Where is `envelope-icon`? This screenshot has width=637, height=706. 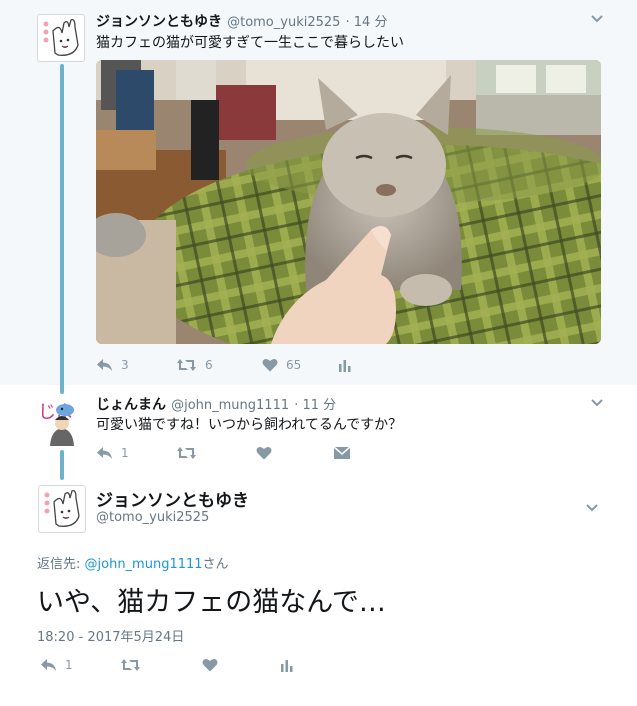 envelope-icon is located at coordinates (342, 453).